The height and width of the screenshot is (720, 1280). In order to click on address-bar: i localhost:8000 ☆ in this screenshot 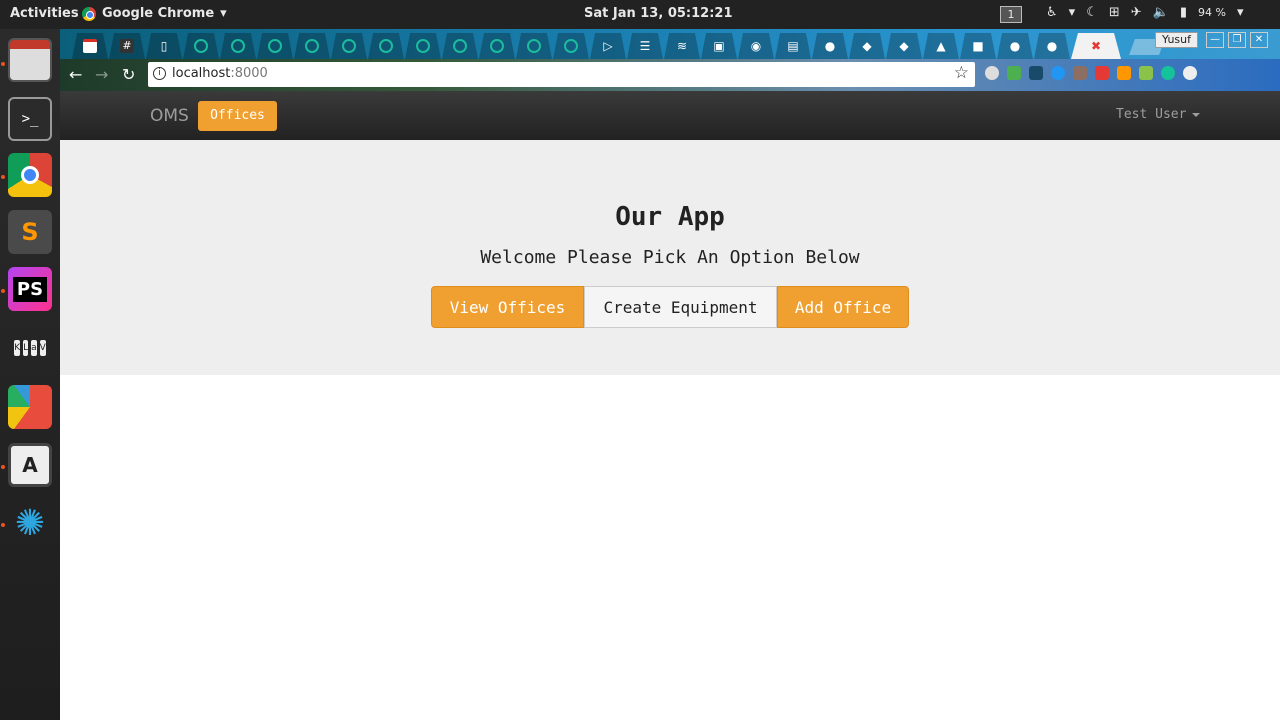, I will do `click(561, 74)`.